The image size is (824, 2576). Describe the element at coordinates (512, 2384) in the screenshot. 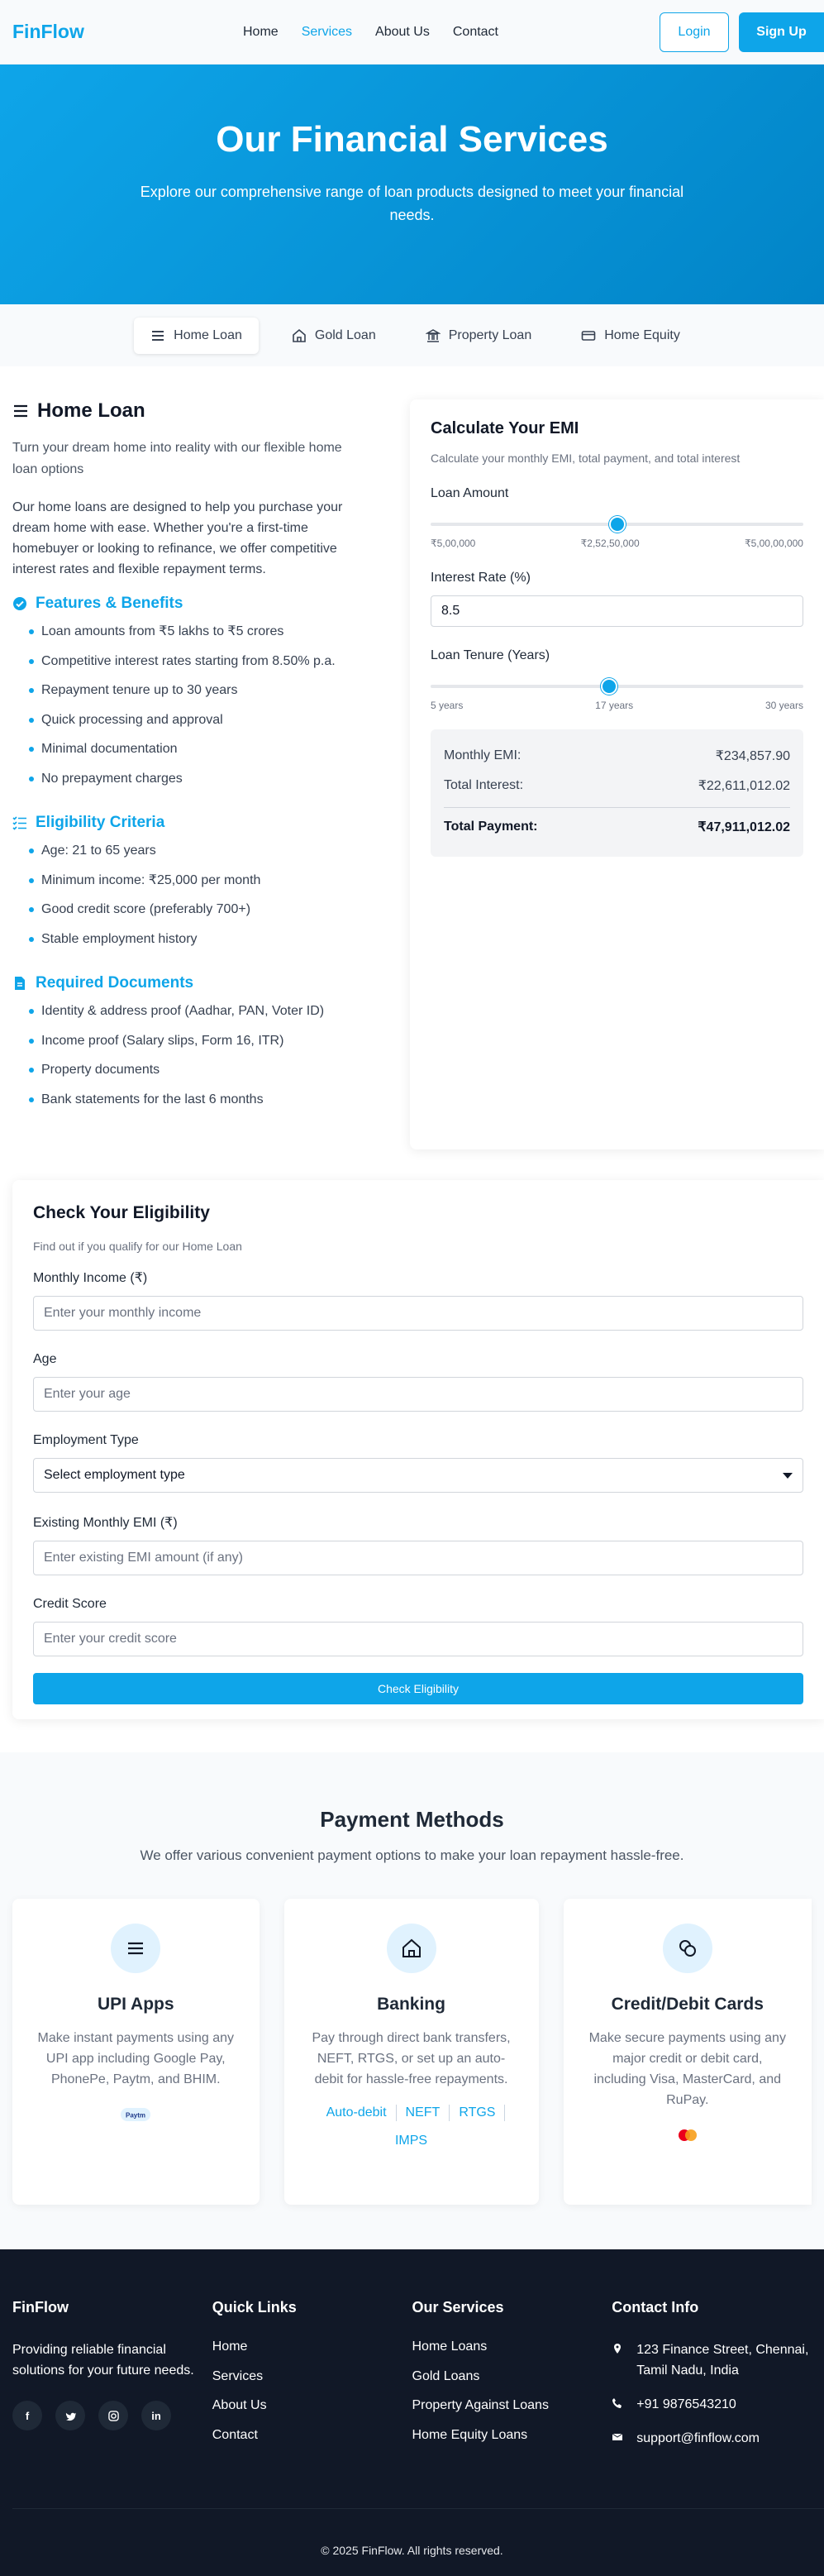

I see `footer-service-gold-loans: Gold Loans` at that location.